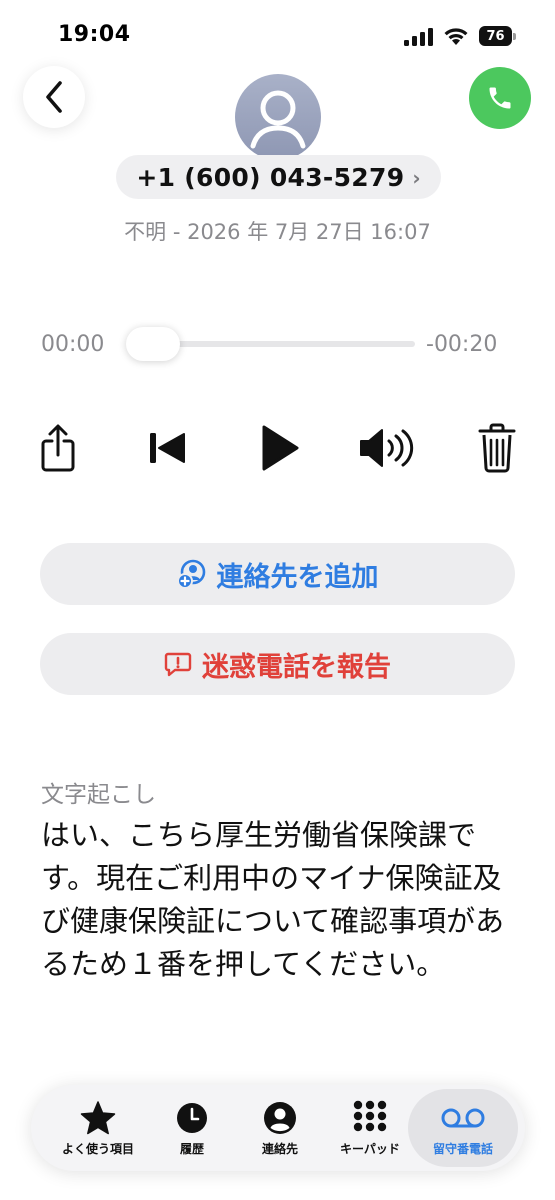 This screenshot has height=1200, width=555. What do you see at coordinates (190, 574) in the screenshot?
I see `add-contact-icon` at bounding box center [190, 574].